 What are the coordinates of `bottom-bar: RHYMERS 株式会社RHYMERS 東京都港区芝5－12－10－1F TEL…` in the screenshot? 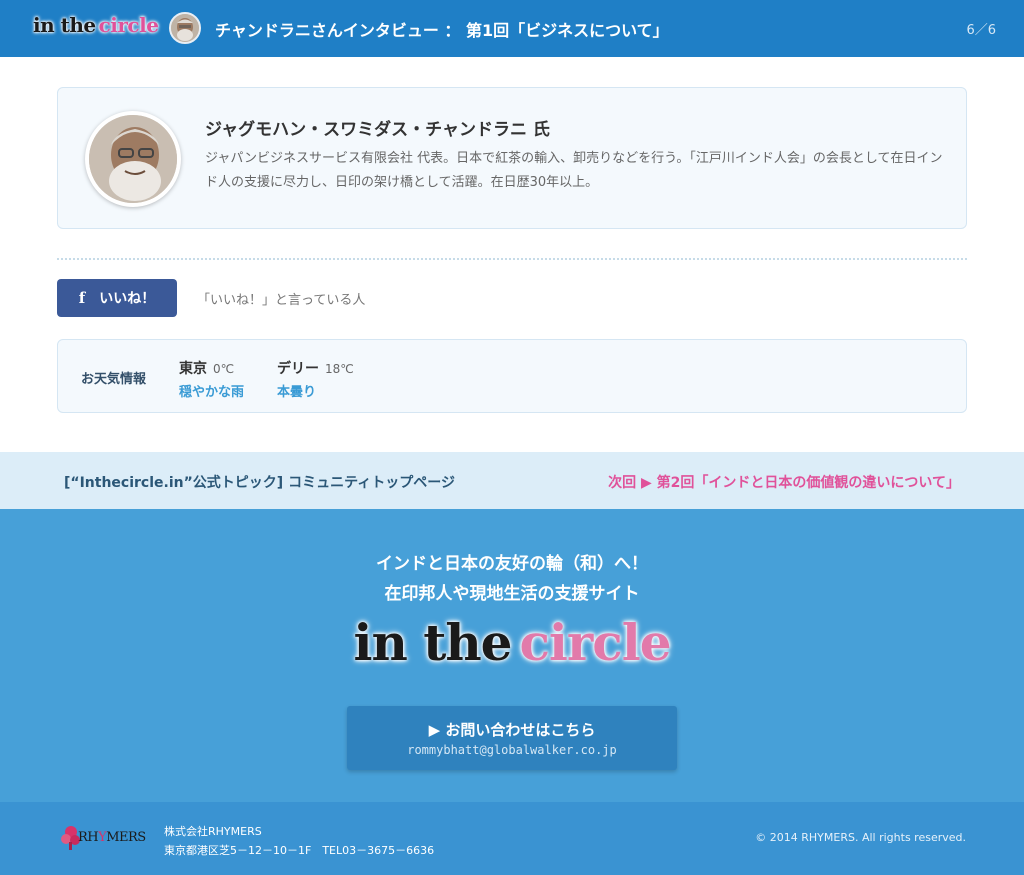 It's located at (512, 838).